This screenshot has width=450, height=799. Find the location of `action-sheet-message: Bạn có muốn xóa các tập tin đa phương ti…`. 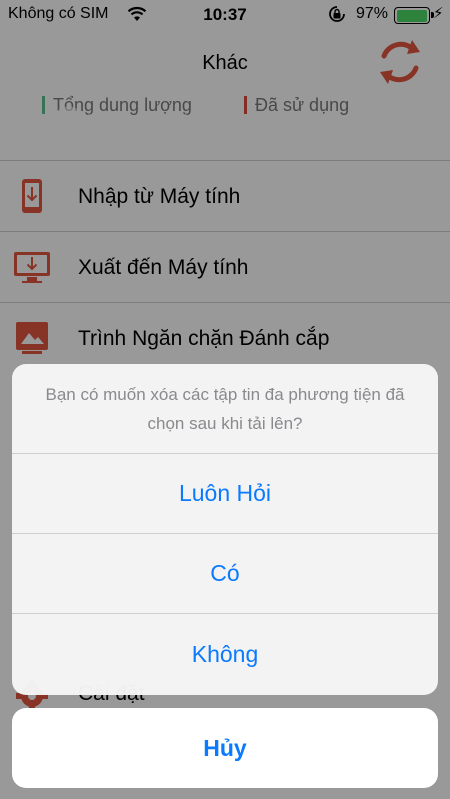

action-sheet-message: Bạn có muốn xóa các tập tin đa phương ti… is located at coordinates (225, 409).